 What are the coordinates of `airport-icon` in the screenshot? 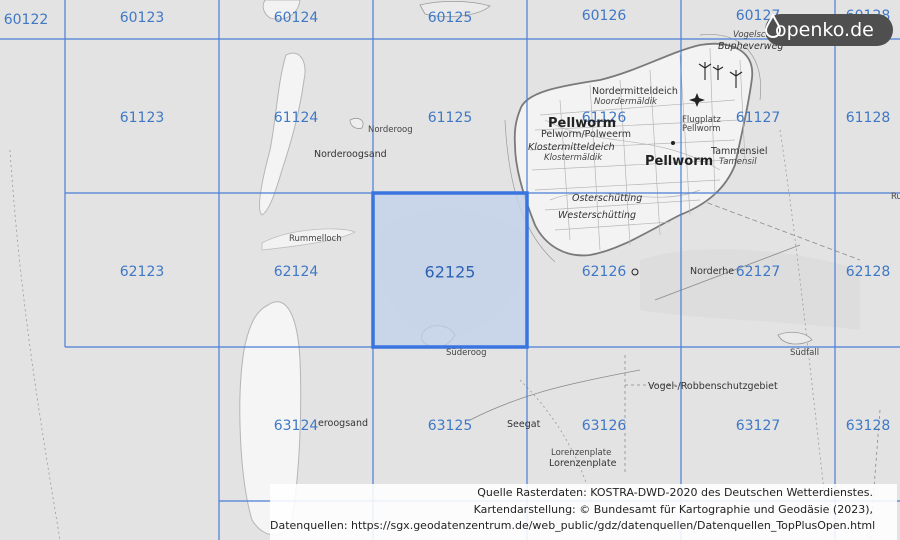 It's located at (697, 100).